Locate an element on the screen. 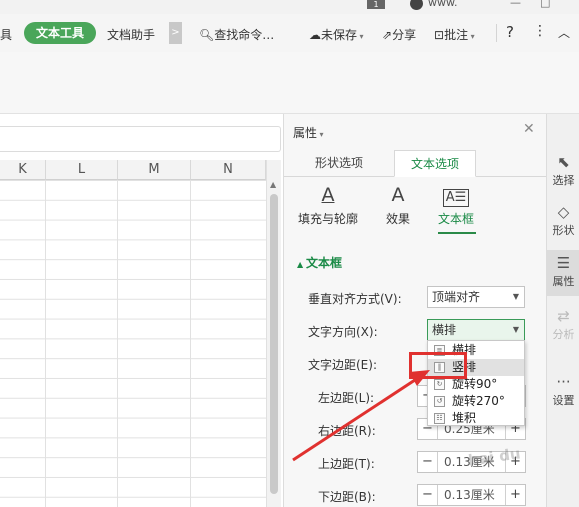 This screenshot has height=507, width=579. help-icon: ? is located at coordinates (510, 32).